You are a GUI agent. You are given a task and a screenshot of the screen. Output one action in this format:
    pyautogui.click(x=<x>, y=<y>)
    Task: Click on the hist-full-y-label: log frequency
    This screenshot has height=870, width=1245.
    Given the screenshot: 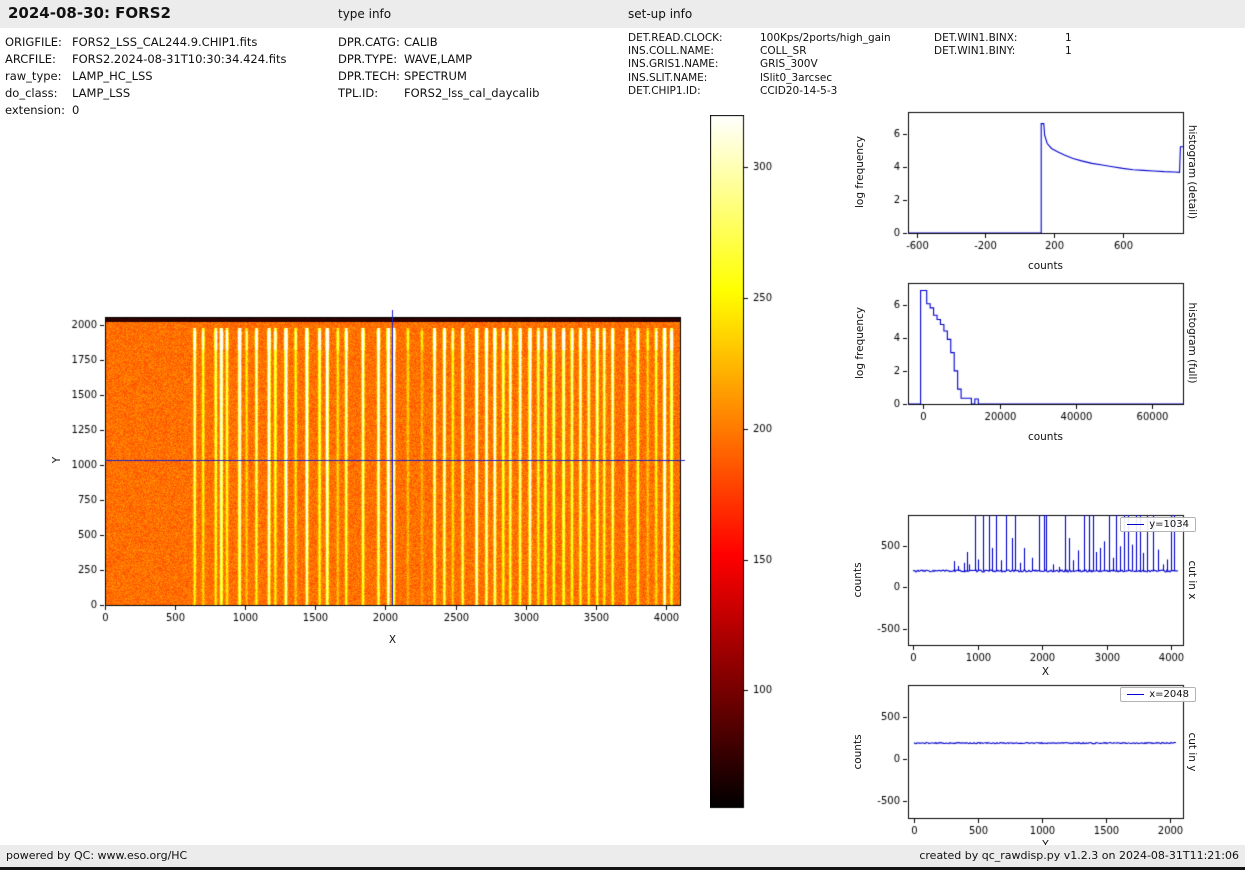 What is the action you would take?
    pyautogui.click(x=860, y=343)
    